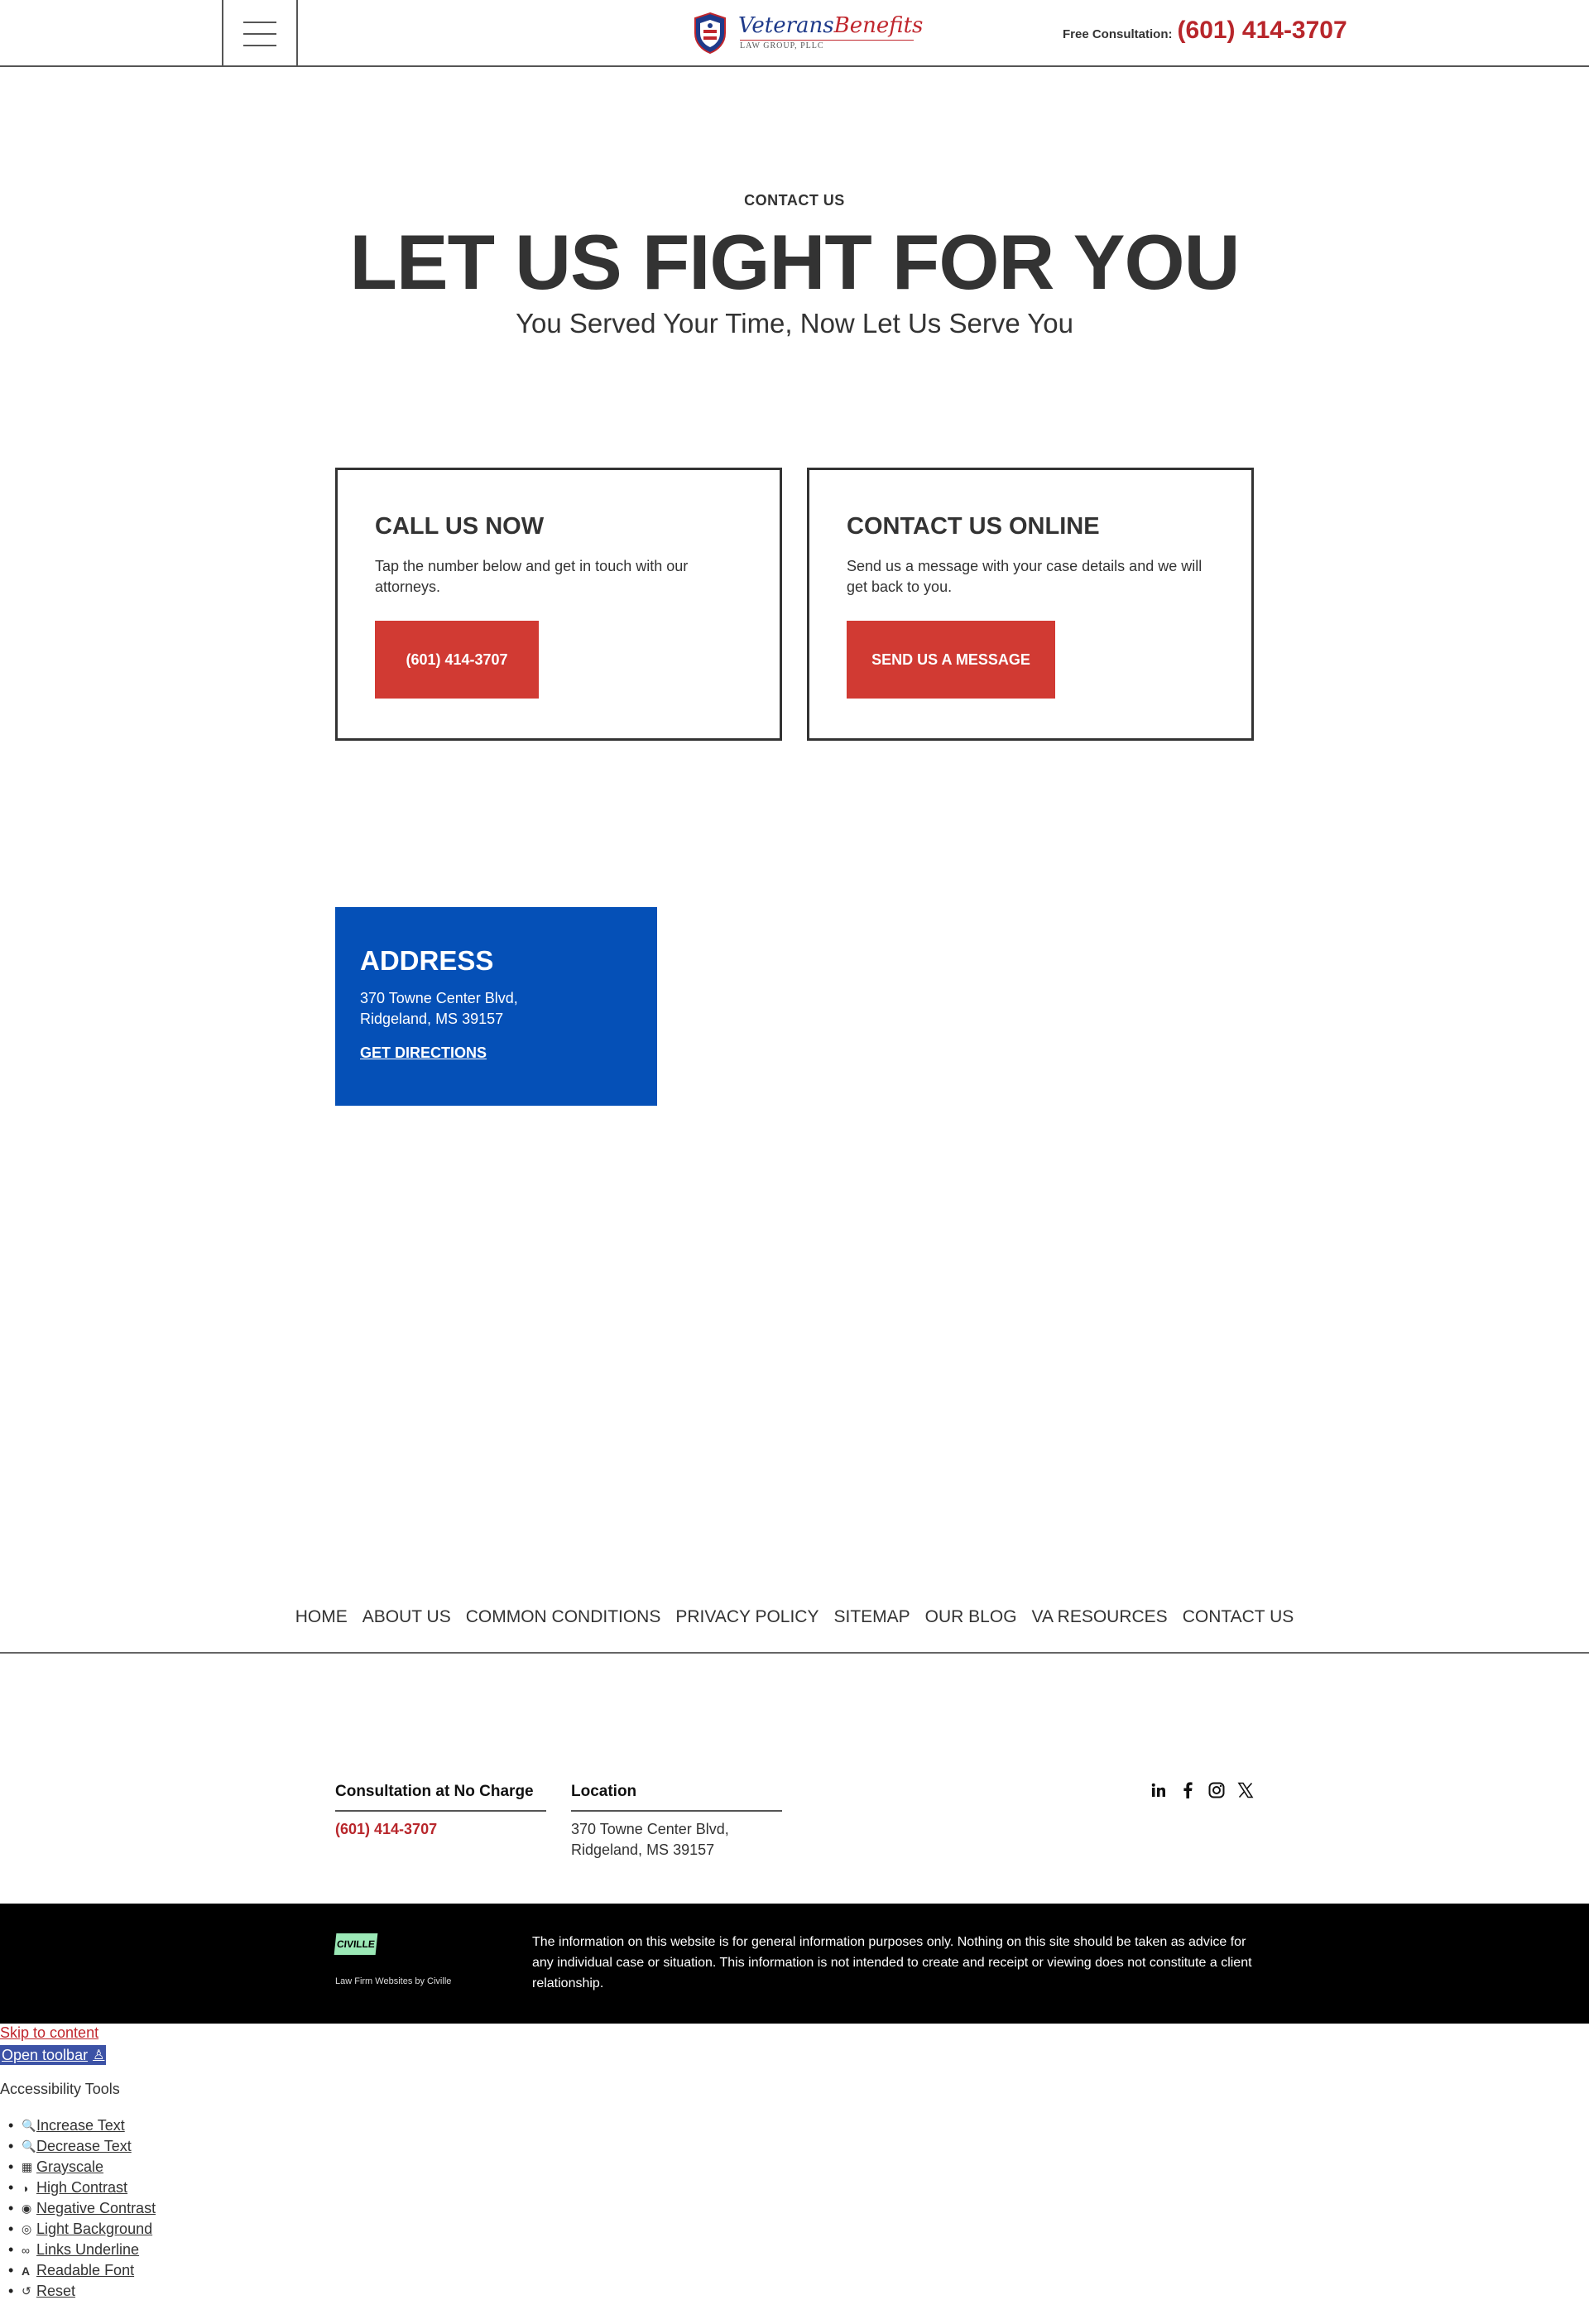  I want to click on logo-word-benefits: Benefits, so click(878, 26).